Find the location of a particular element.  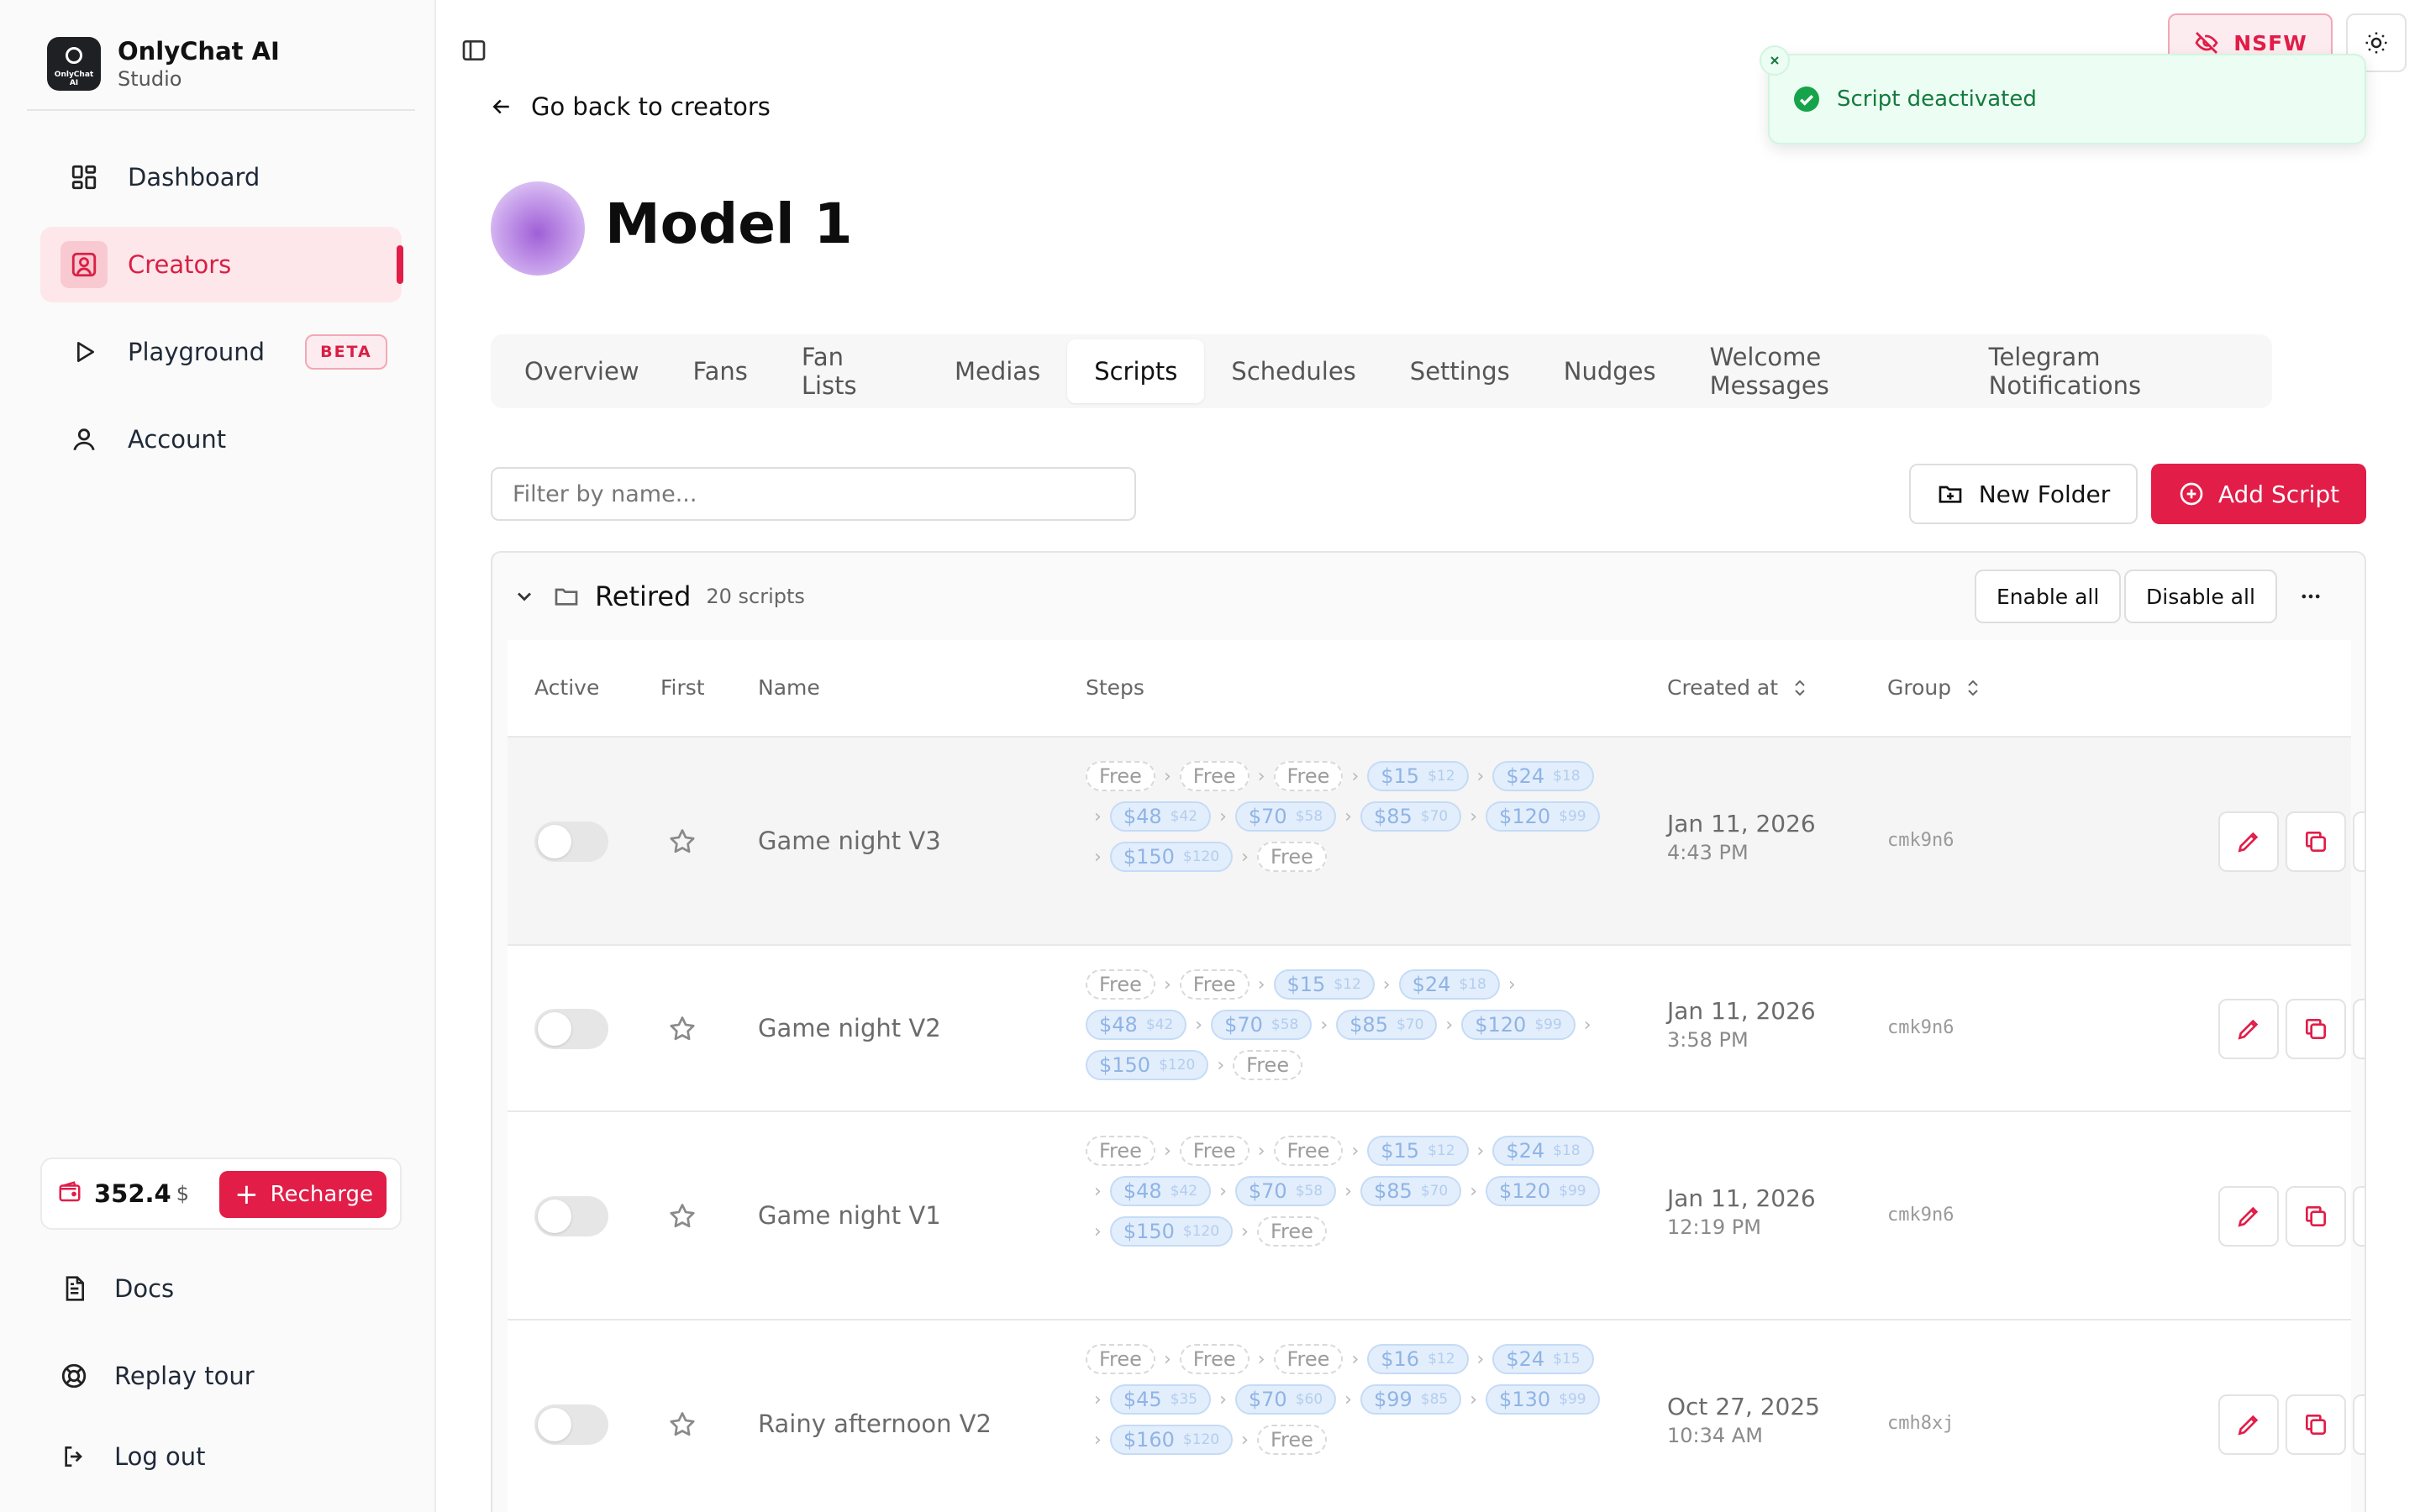

enable-all-button: Enable all is located at coordinates (2048, 596).